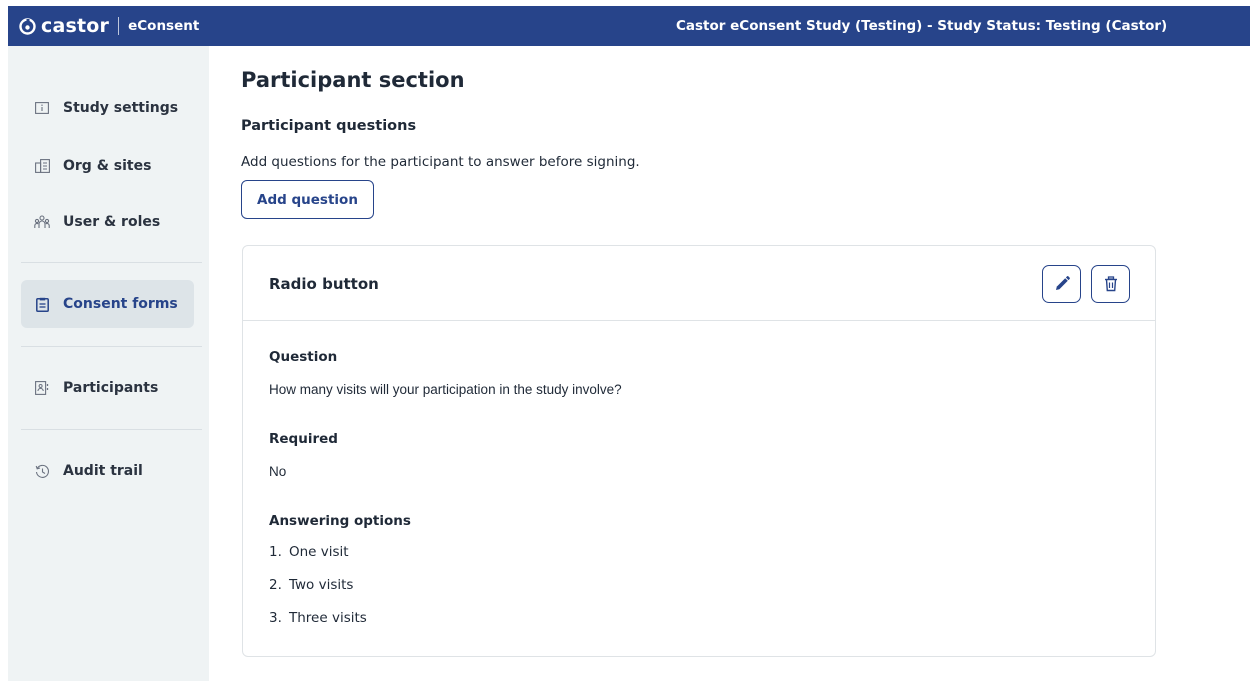 Image resolution: width=1250 pixels, height=681 pixels. I want to click on sidebar-item-label: User & roles, so click(112, 222).